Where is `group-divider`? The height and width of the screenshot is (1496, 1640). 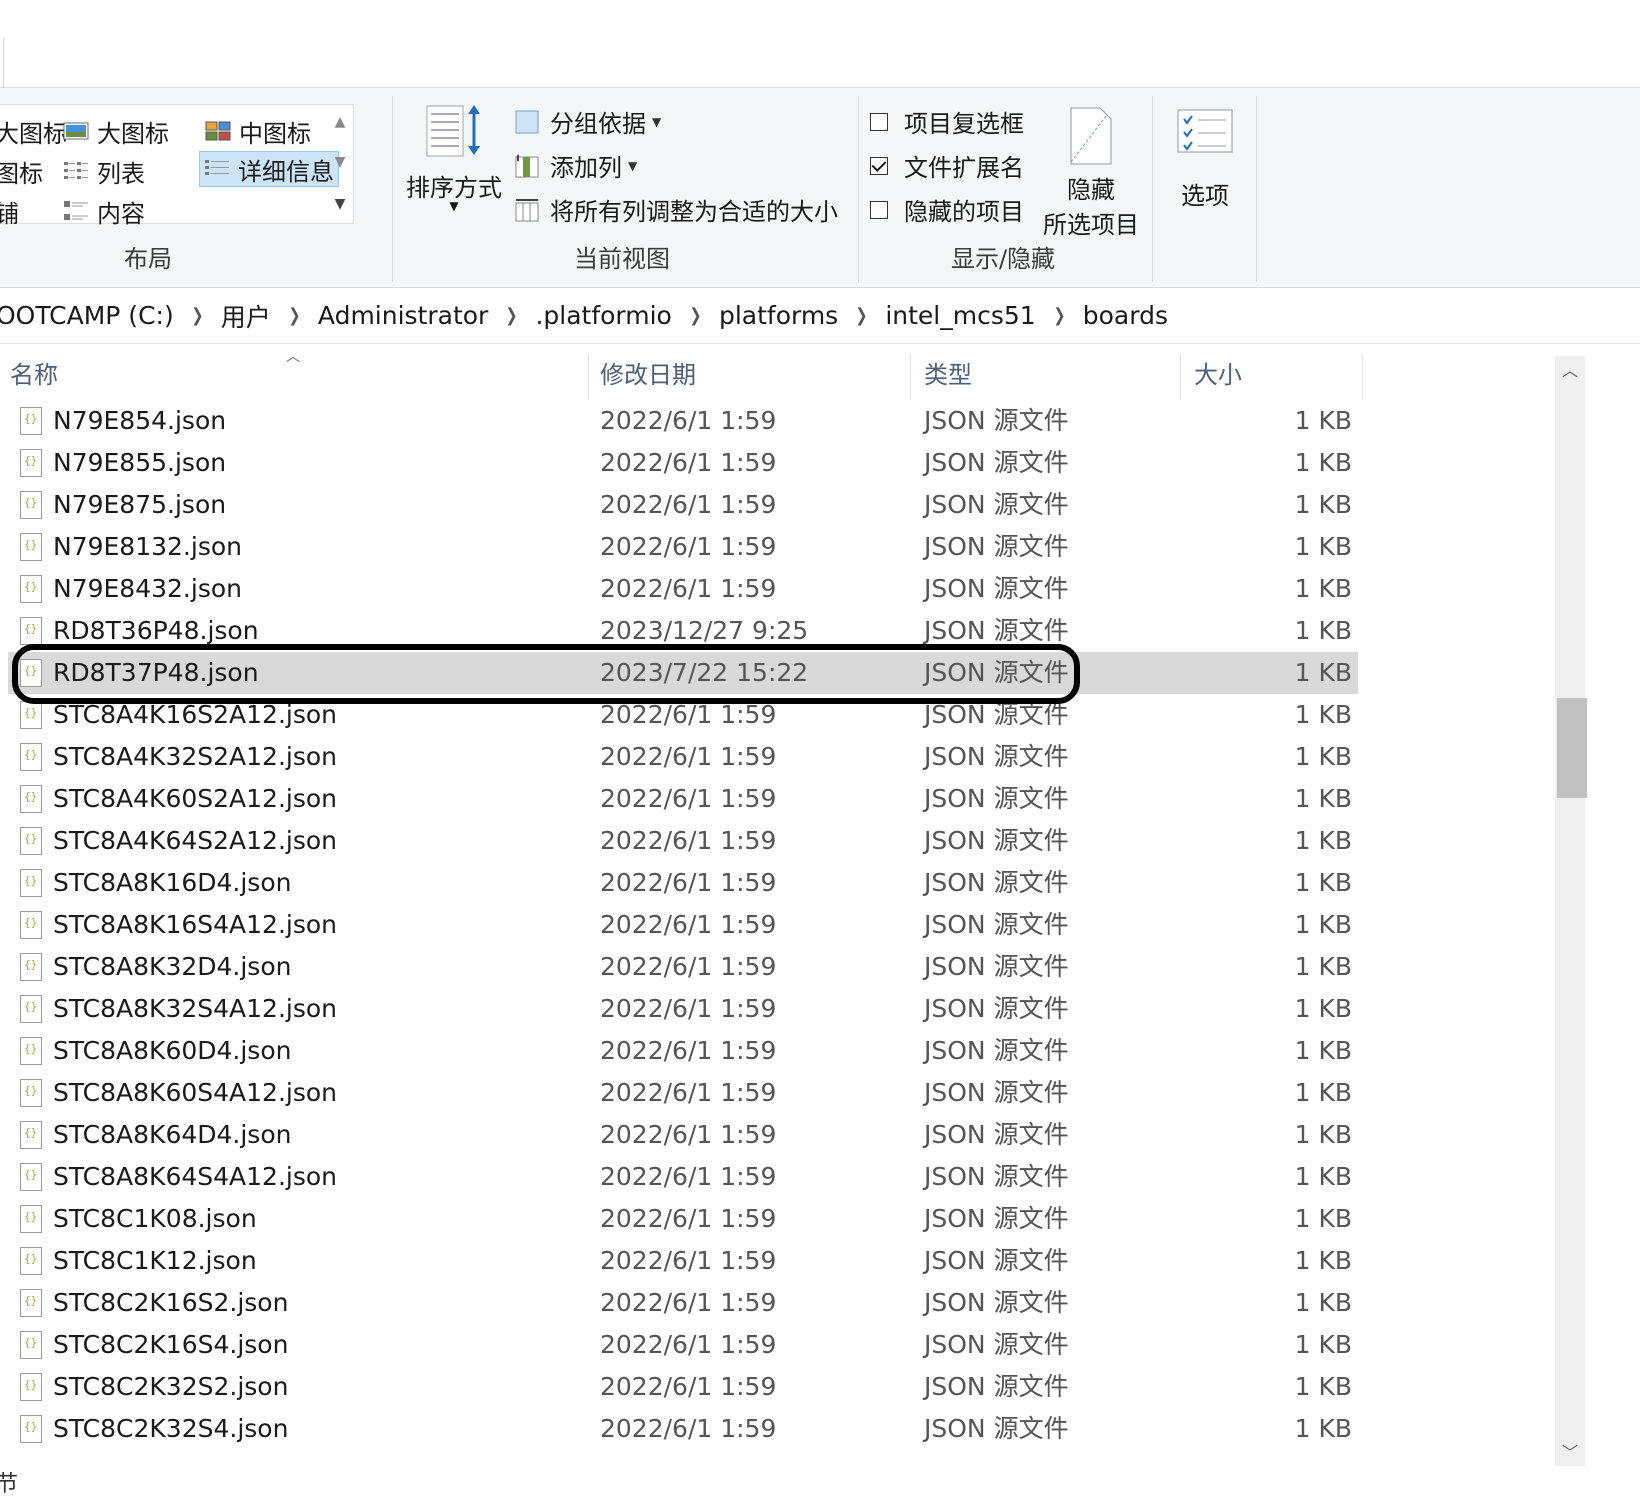 group-divider is located at coordinates (1256, 189).